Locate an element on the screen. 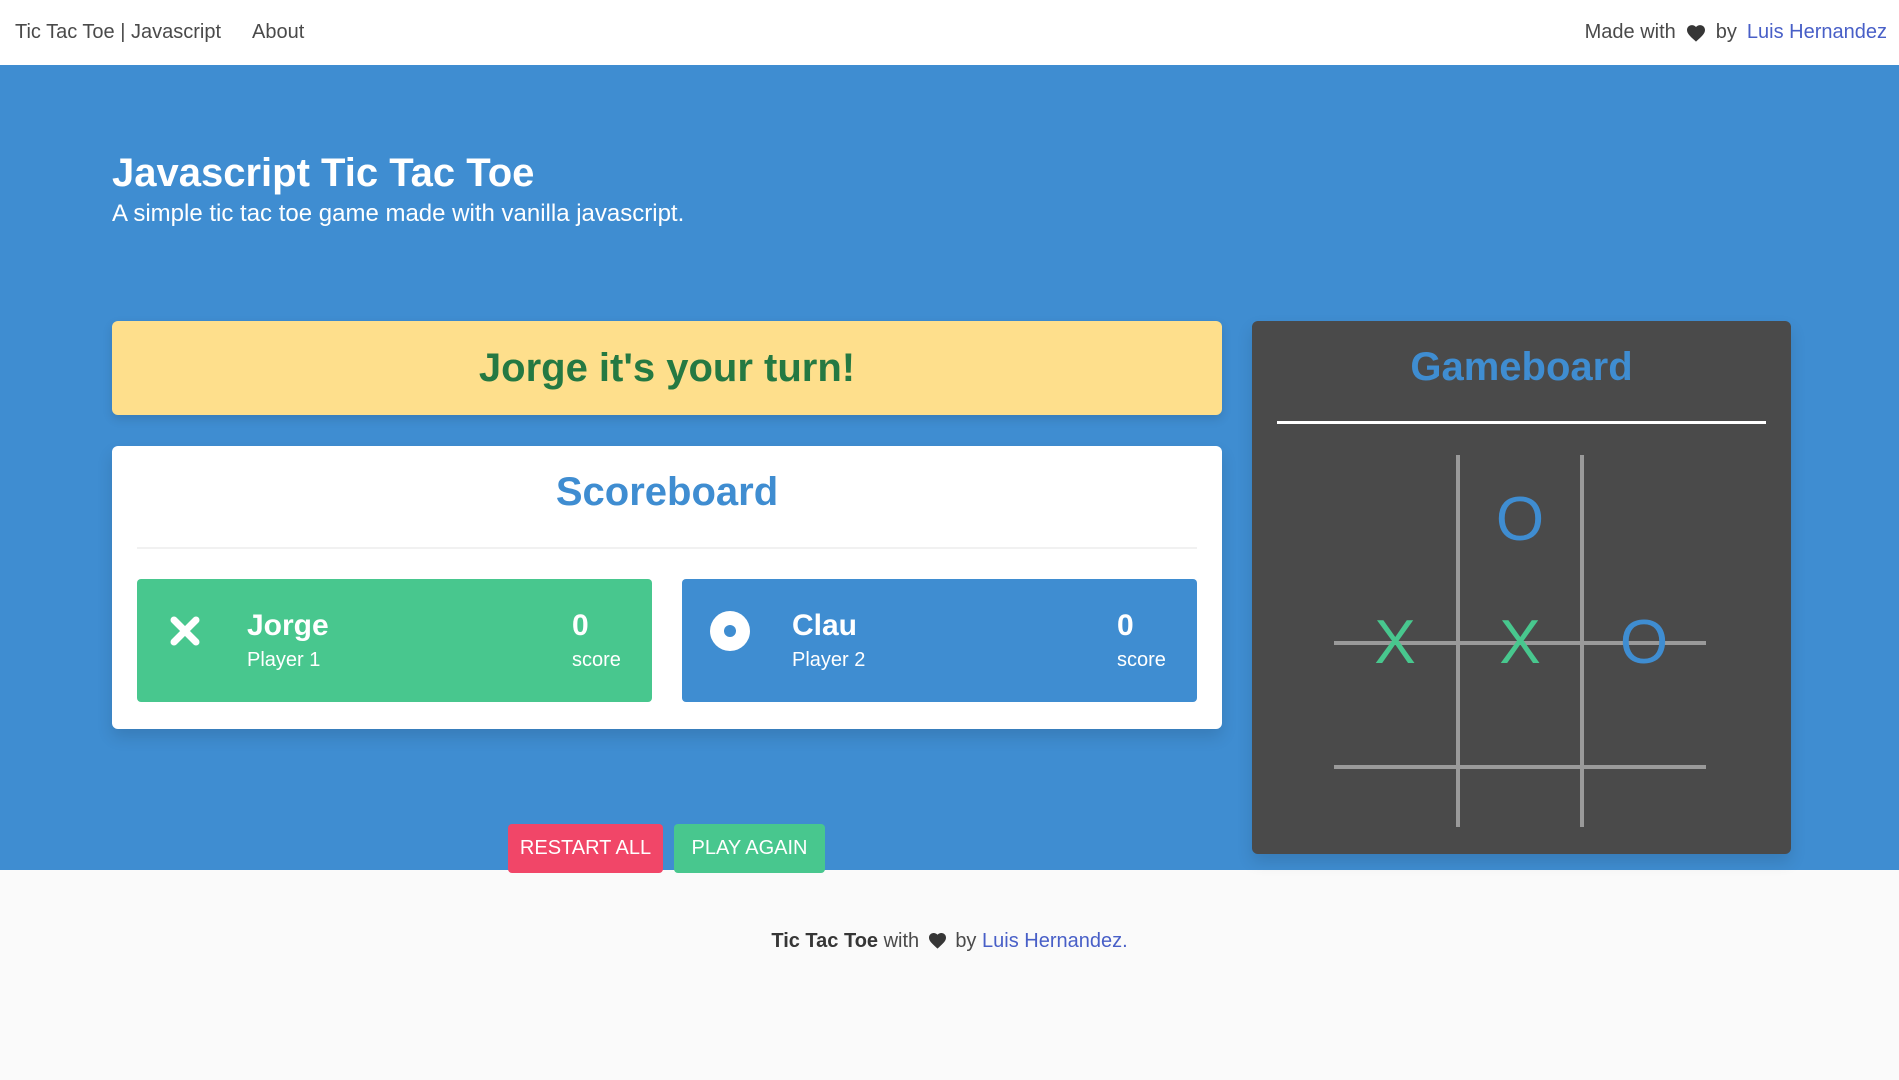 The width and height of the screenshot is (1899, 1080). footer-period: . is located at coordinates (1125, 941).